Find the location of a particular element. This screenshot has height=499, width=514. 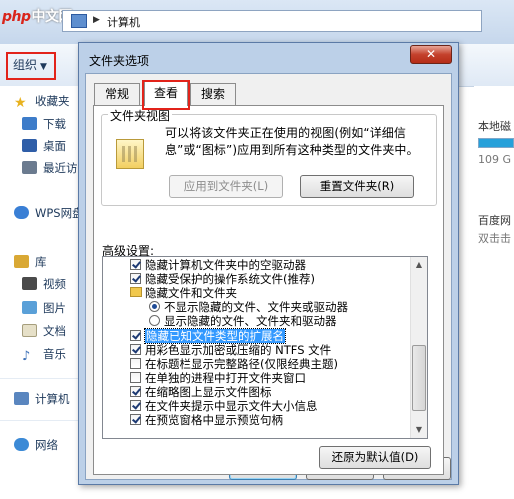

settings-row: 在预览窗格中显示预览句柄 is located at coordinates (255, 420).